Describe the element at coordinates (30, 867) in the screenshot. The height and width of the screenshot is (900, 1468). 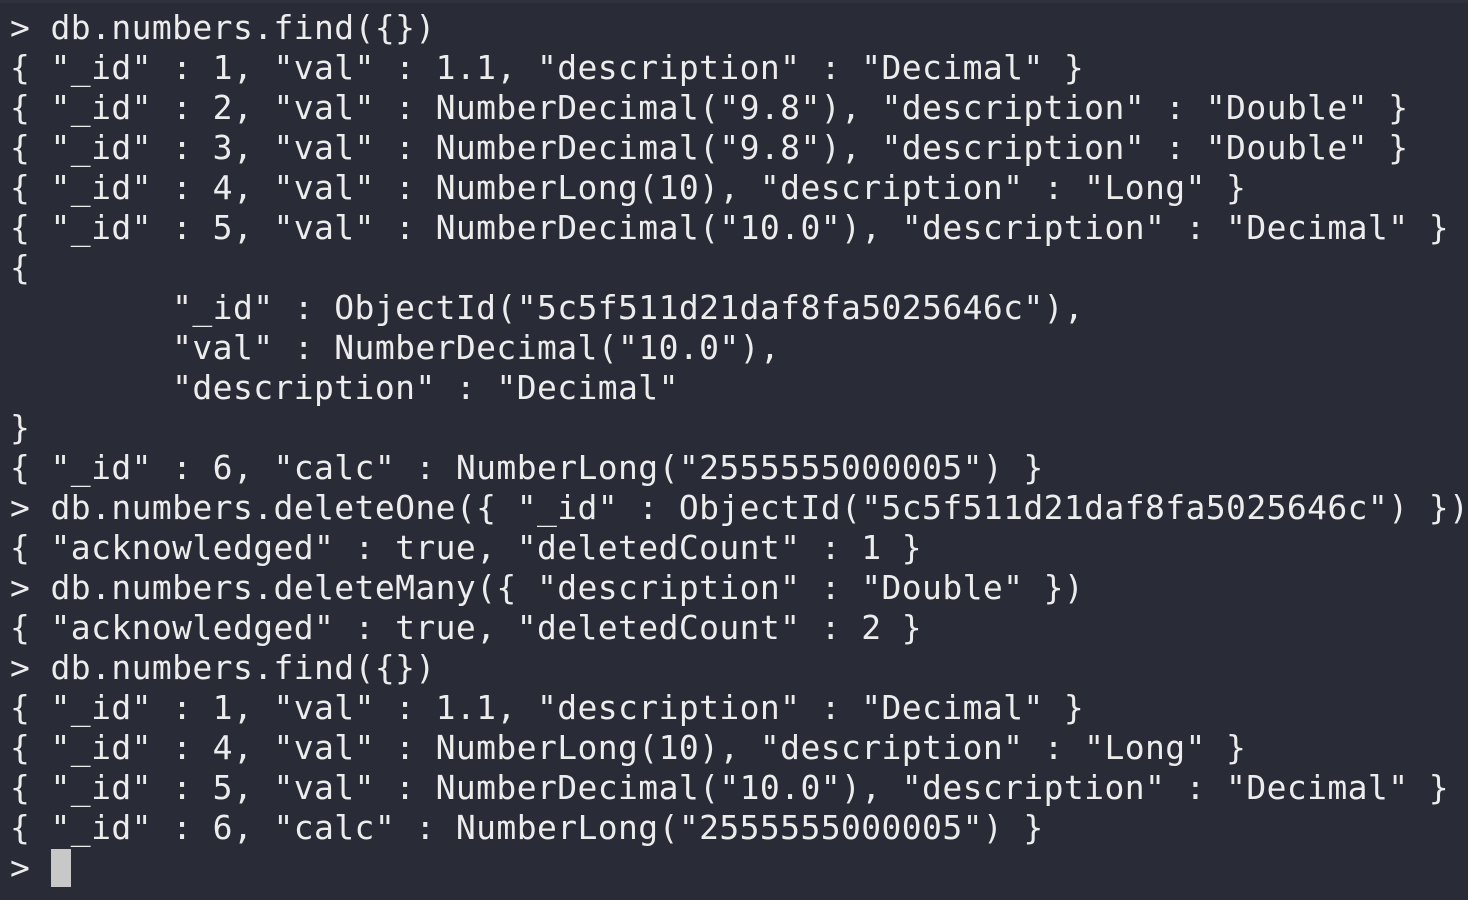
I see `prompt-symbol: >` at that location.